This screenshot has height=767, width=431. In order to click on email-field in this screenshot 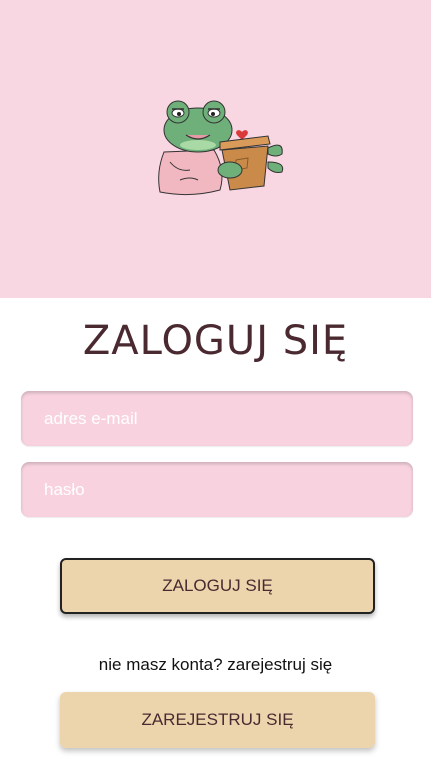, I will do `click(217, 418)`.